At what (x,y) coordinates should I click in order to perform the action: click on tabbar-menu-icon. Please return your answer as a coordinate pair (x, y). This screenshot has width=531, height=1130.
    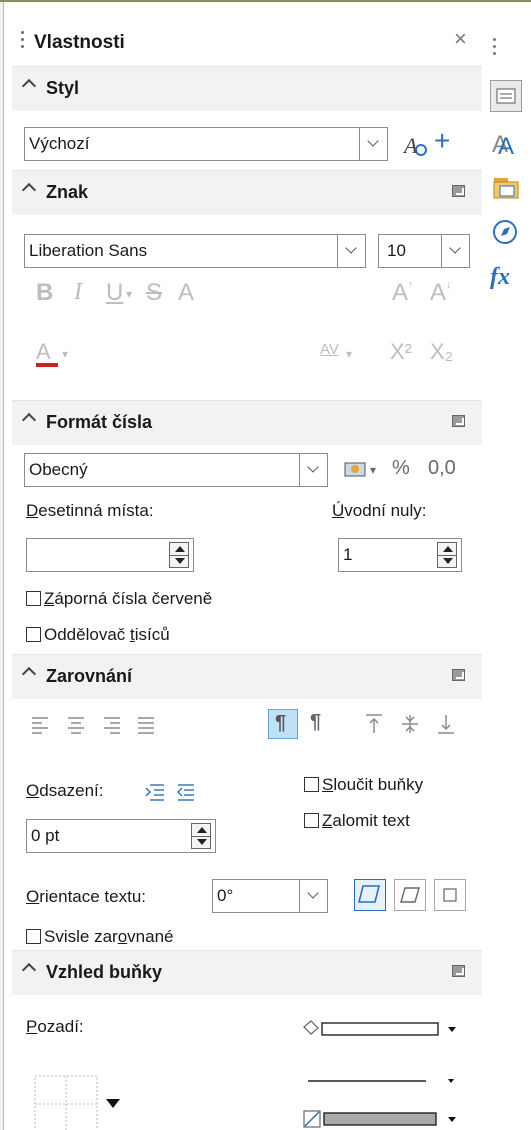
    Looking at the image, I should click on (494, 48).